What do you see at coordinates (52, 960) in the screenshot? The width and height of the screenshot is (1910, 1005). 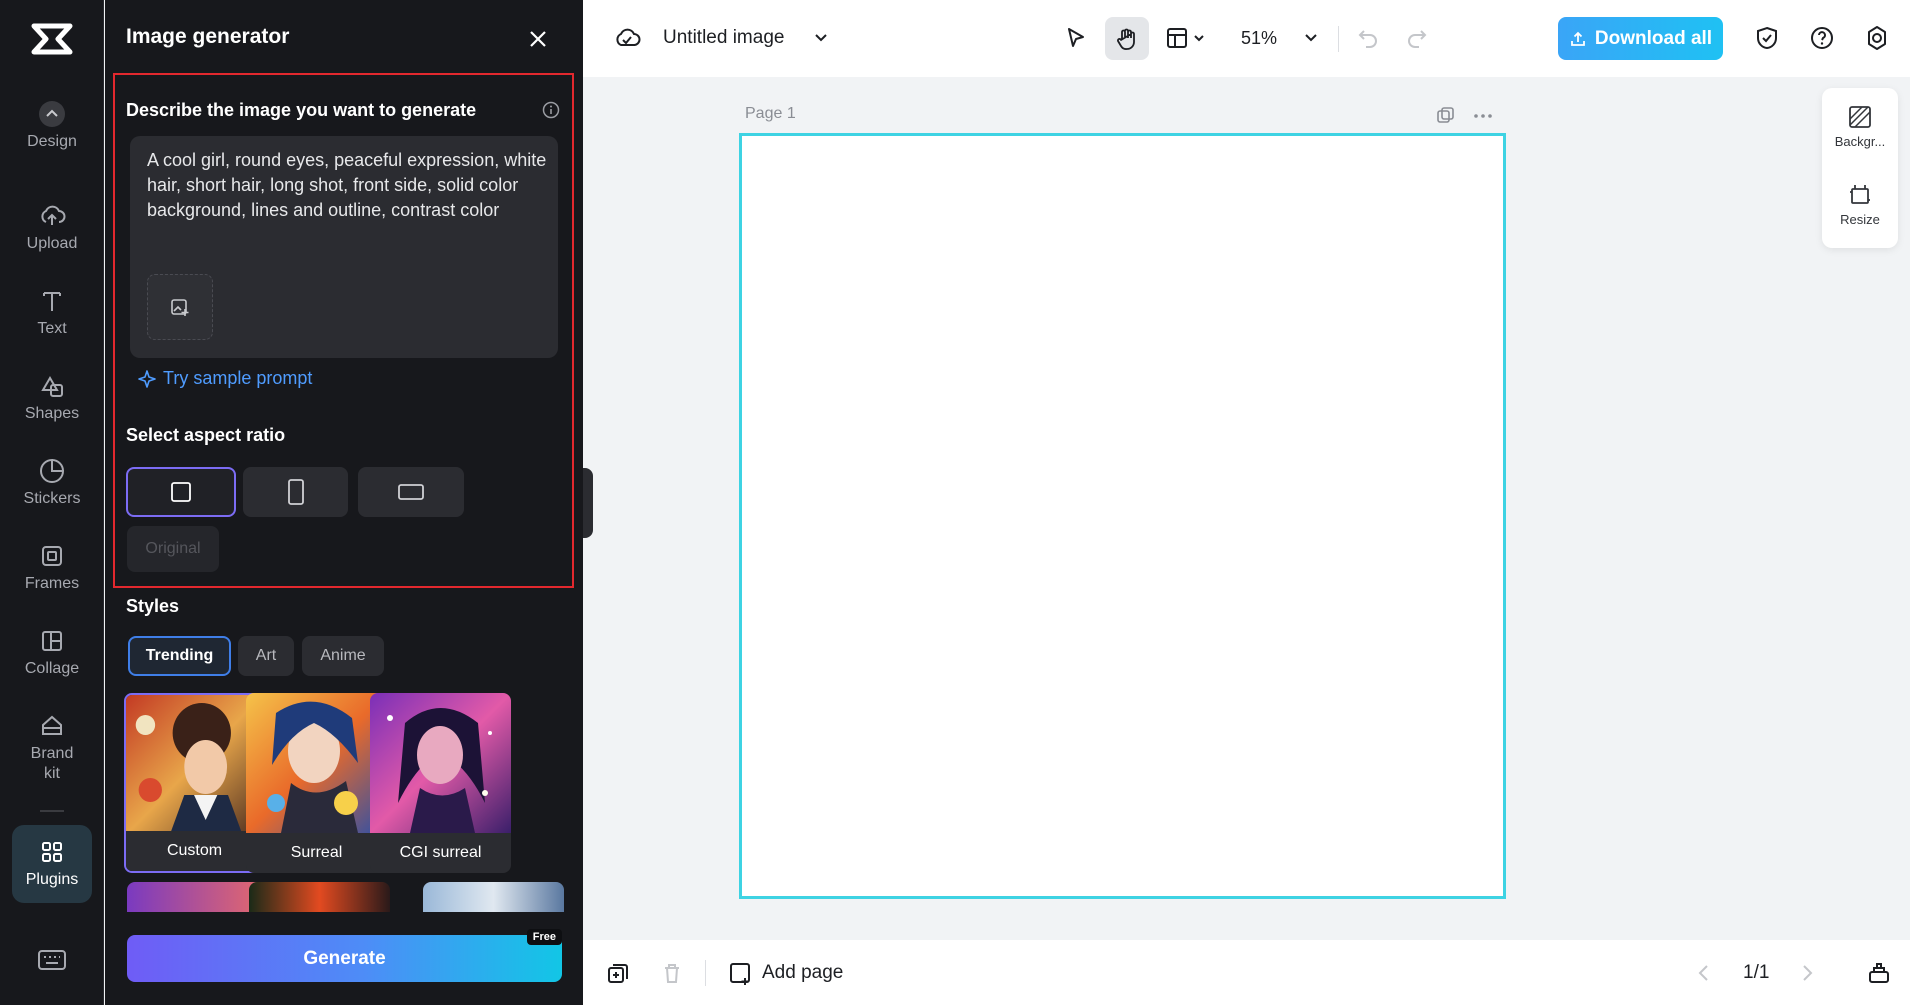 I see `keyboard-icon` at bounding box center [52, 960].